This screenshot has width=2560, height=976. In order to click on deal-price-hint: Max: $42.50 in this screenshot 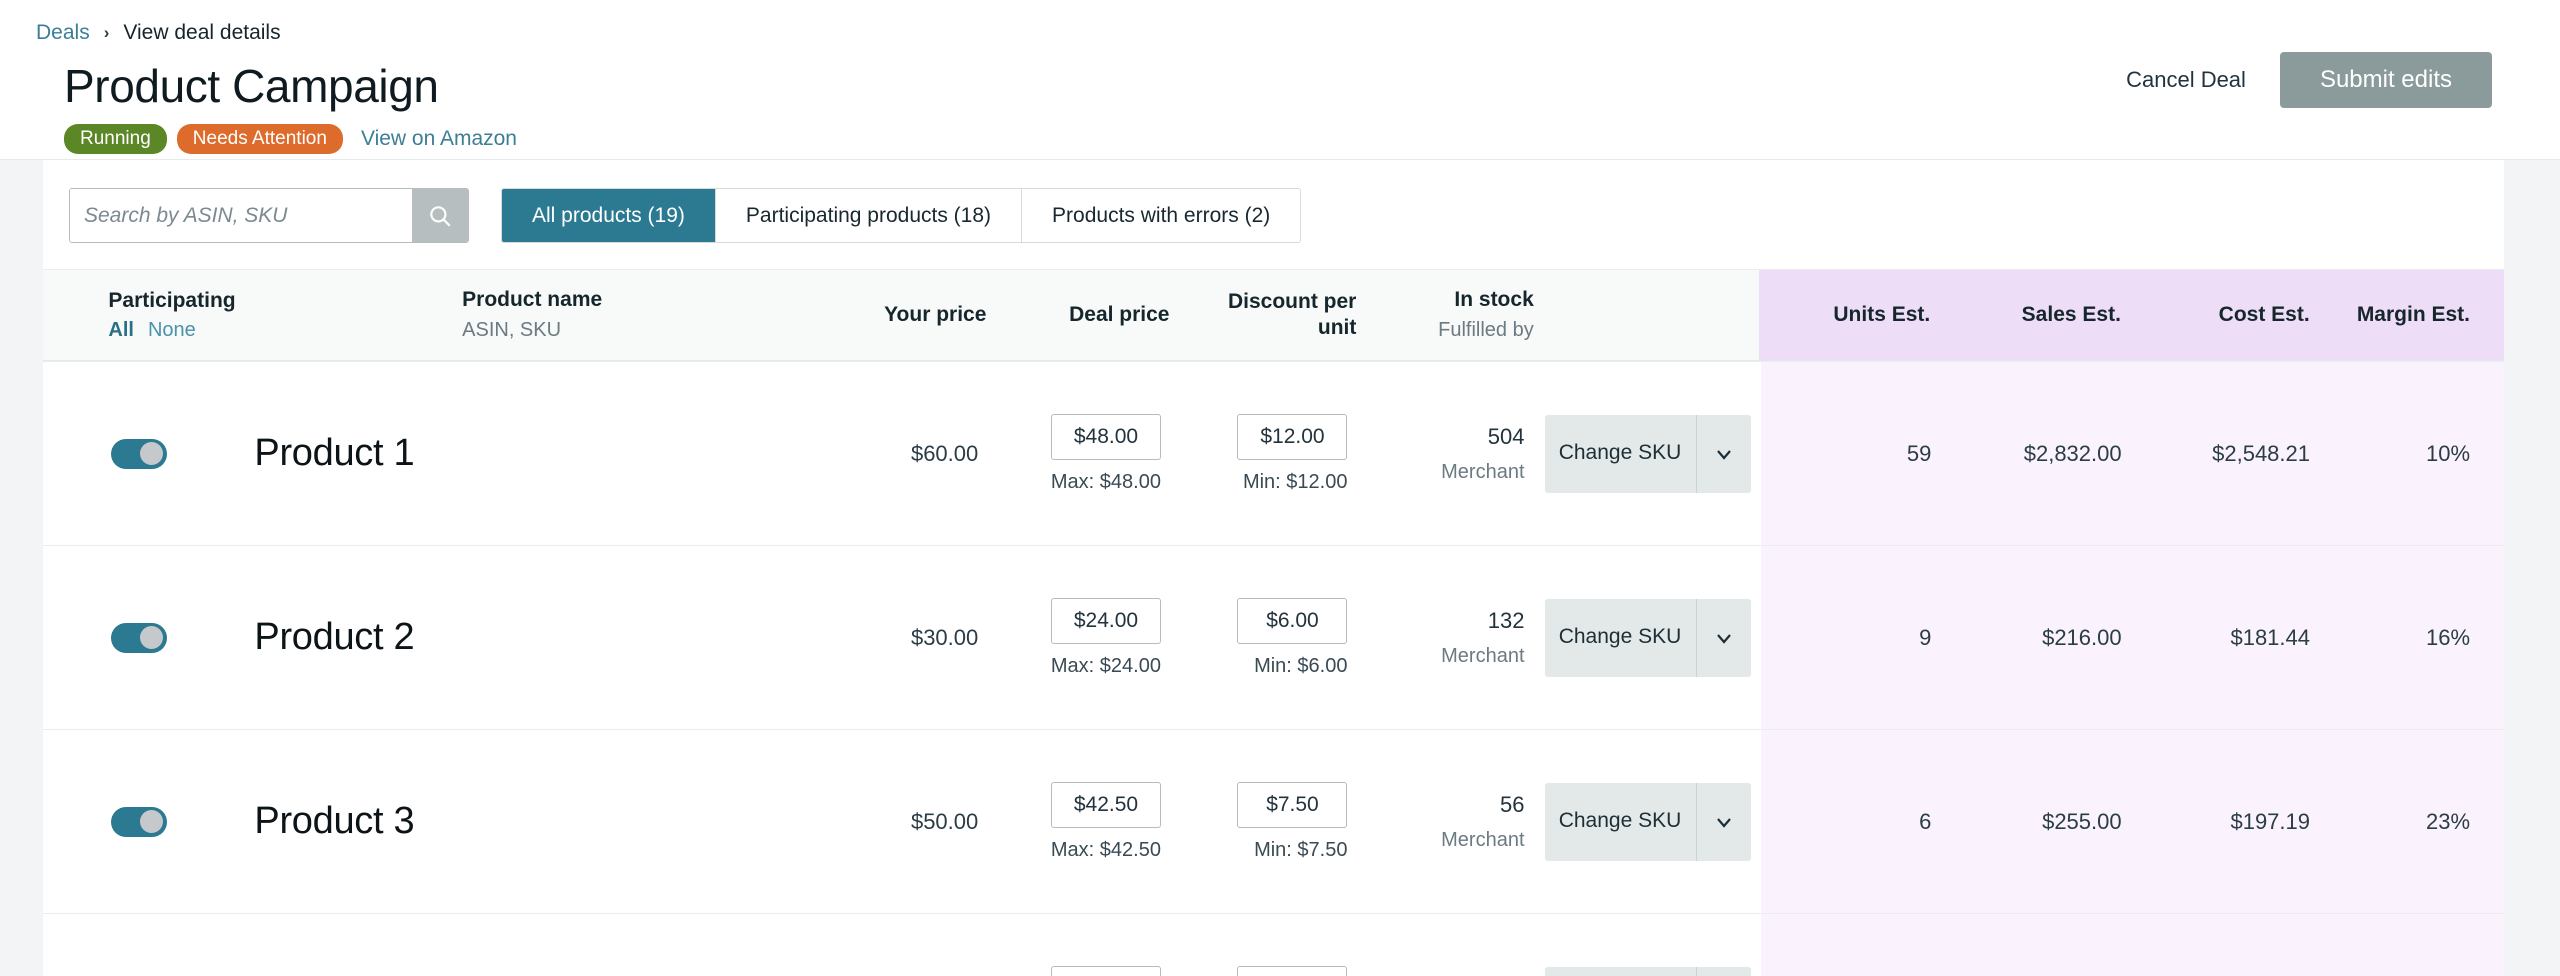, I will do `click(1105, 849)`.